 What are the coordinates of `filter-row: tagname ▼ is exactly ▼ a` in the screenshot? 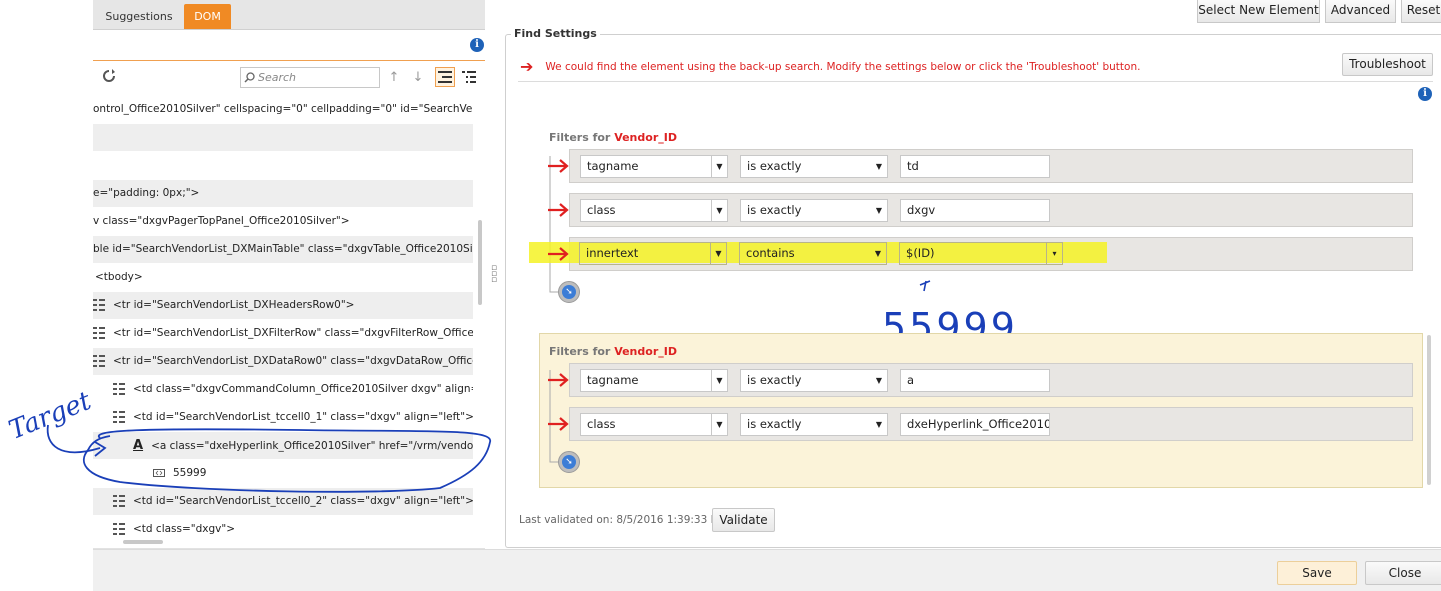 It's located at (991, 380).